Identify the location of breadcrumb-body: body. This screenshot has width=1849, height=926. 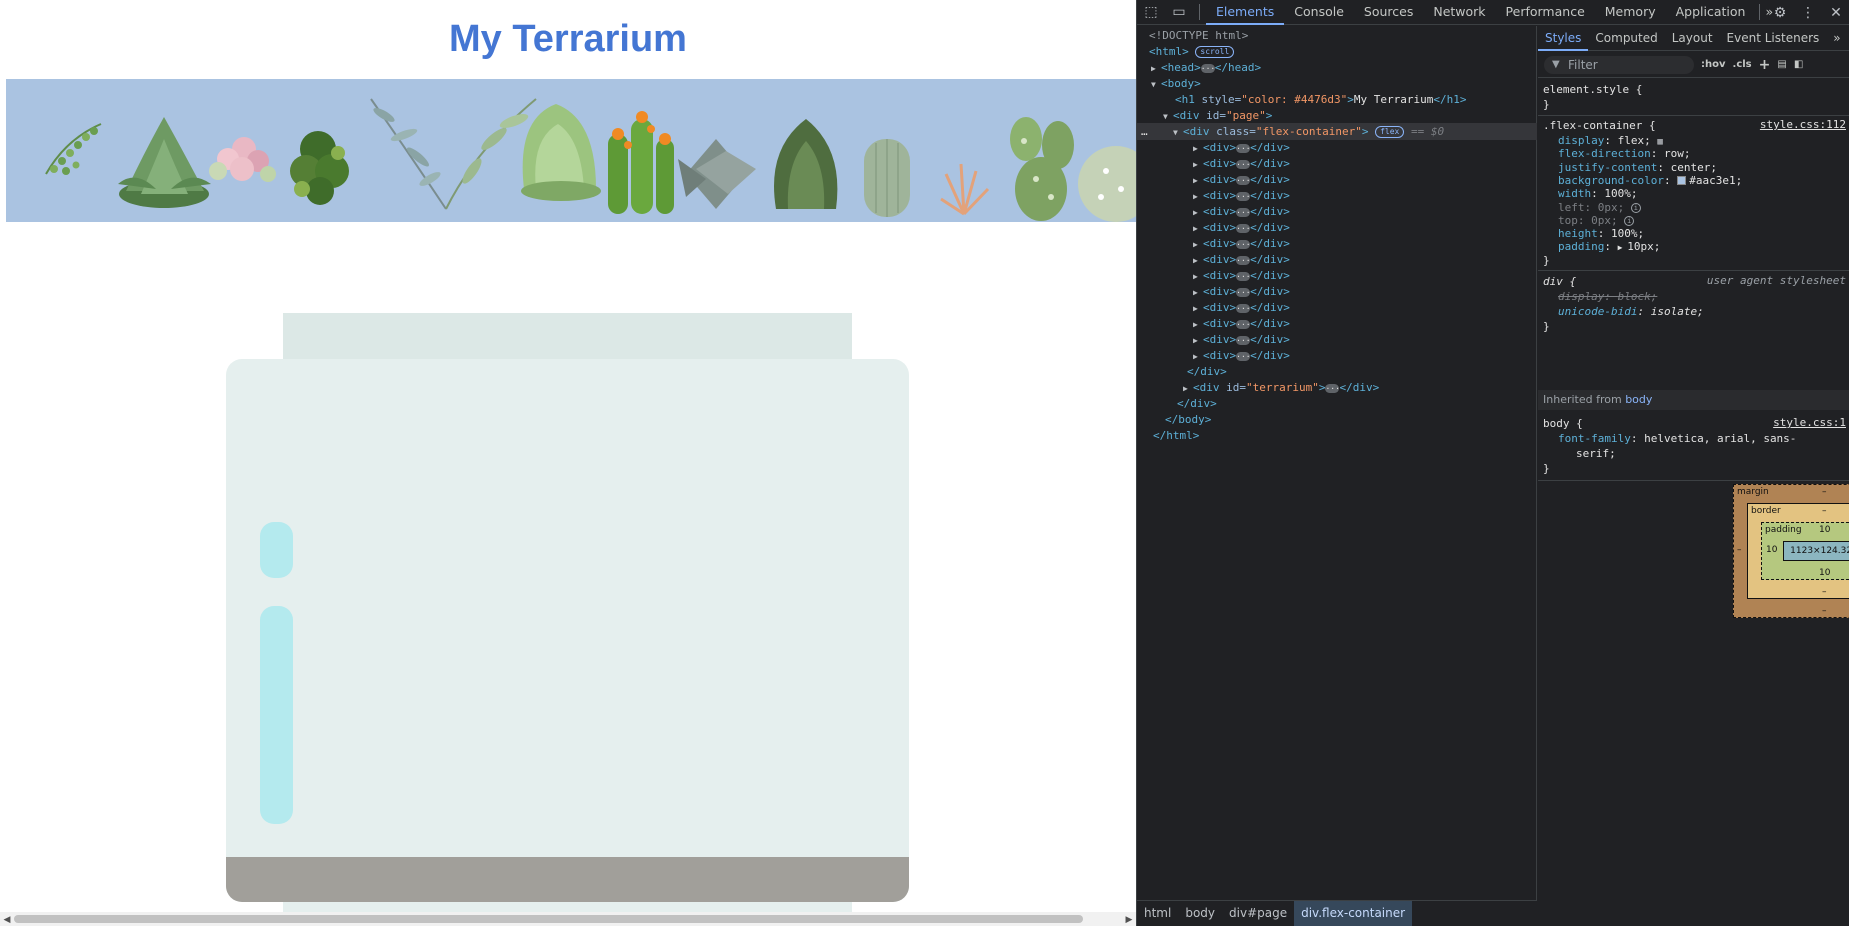
(1200, 913).